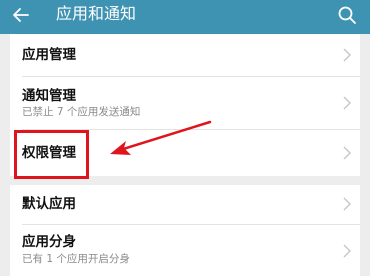 This screenshot has width=370, height=276. I want to click on search-icon, so click(347, 15).